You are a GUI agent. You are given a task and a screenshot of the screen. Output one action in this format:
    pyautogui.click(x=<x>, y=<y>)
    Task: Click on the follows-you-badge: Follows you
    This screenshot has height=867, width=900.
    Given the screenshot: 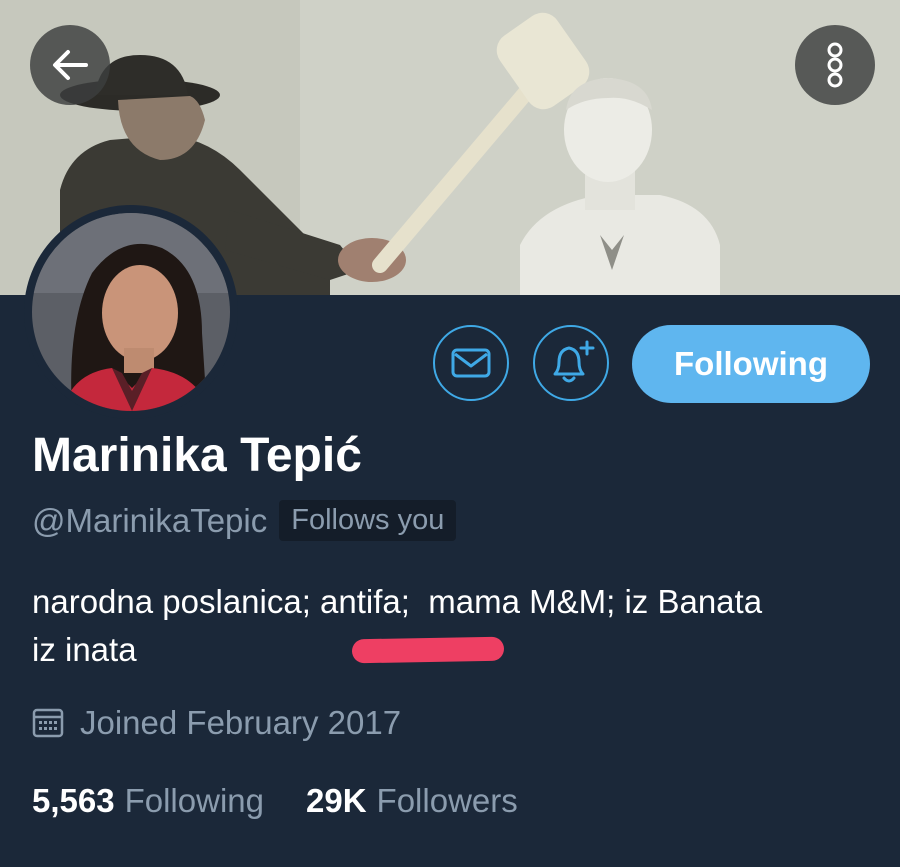 What is the action you would take?
    pyautogui.click(x=368, y=520)
    